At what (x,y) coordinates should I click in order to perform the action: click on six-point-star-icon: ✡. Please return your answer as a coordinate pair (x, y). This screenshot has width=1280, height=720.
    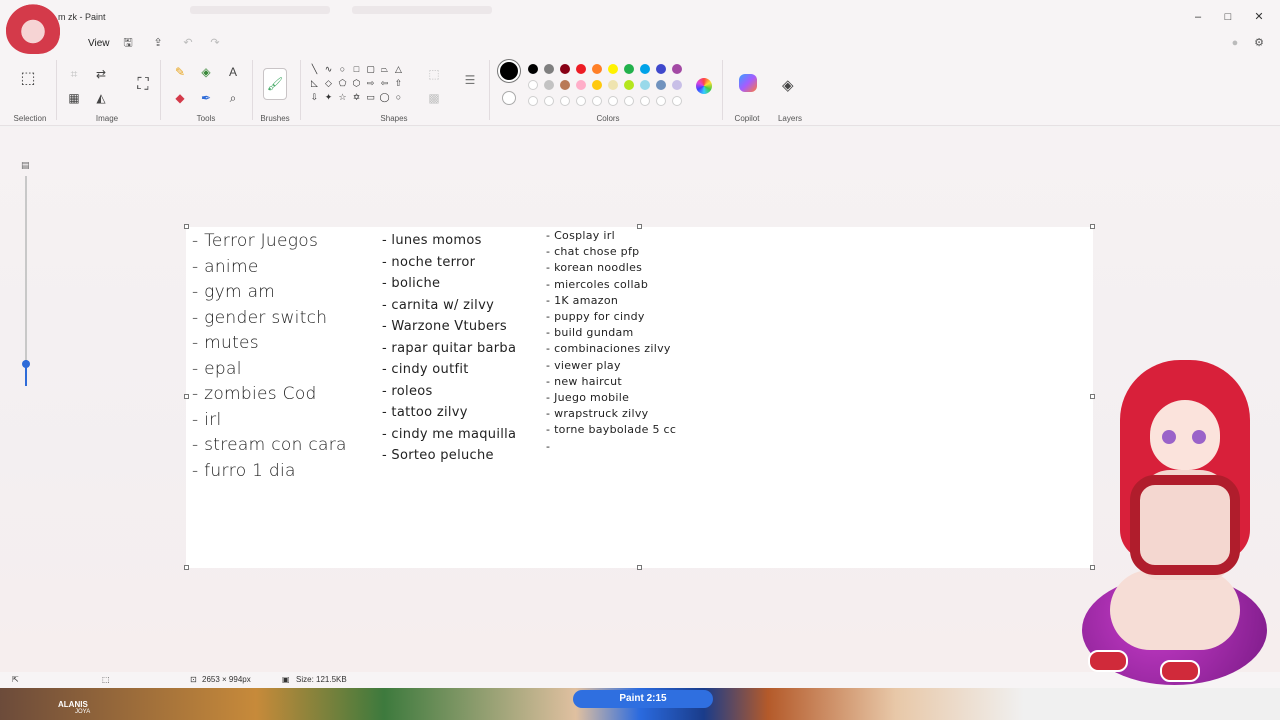
    Looking at the image, I should click on (356, 97).